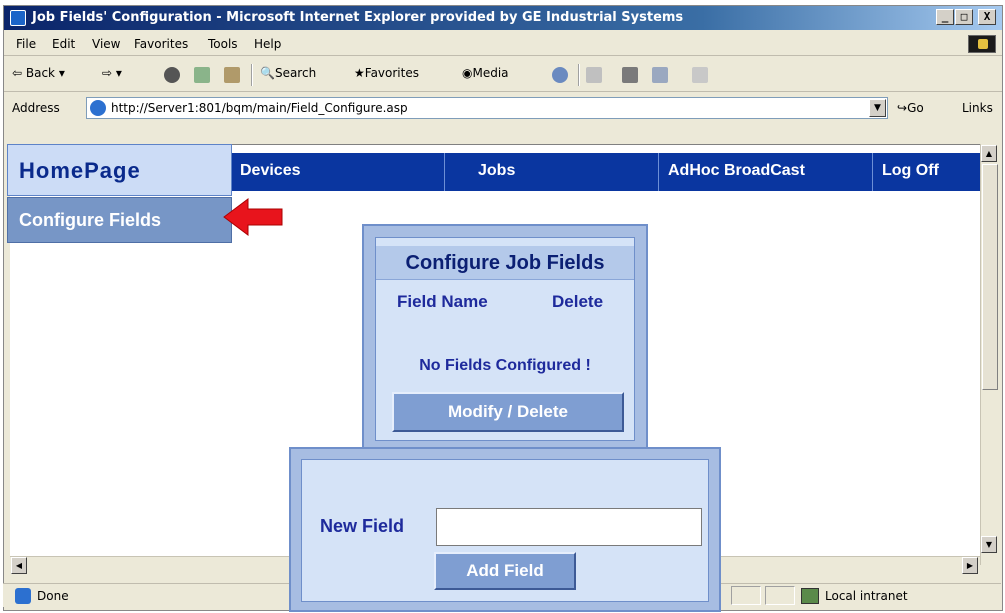 This screenshot has height=613, width=1005. Describe the element at coordinates (267, 44) in the screenshot. I see `menu-help: Help` at that location.